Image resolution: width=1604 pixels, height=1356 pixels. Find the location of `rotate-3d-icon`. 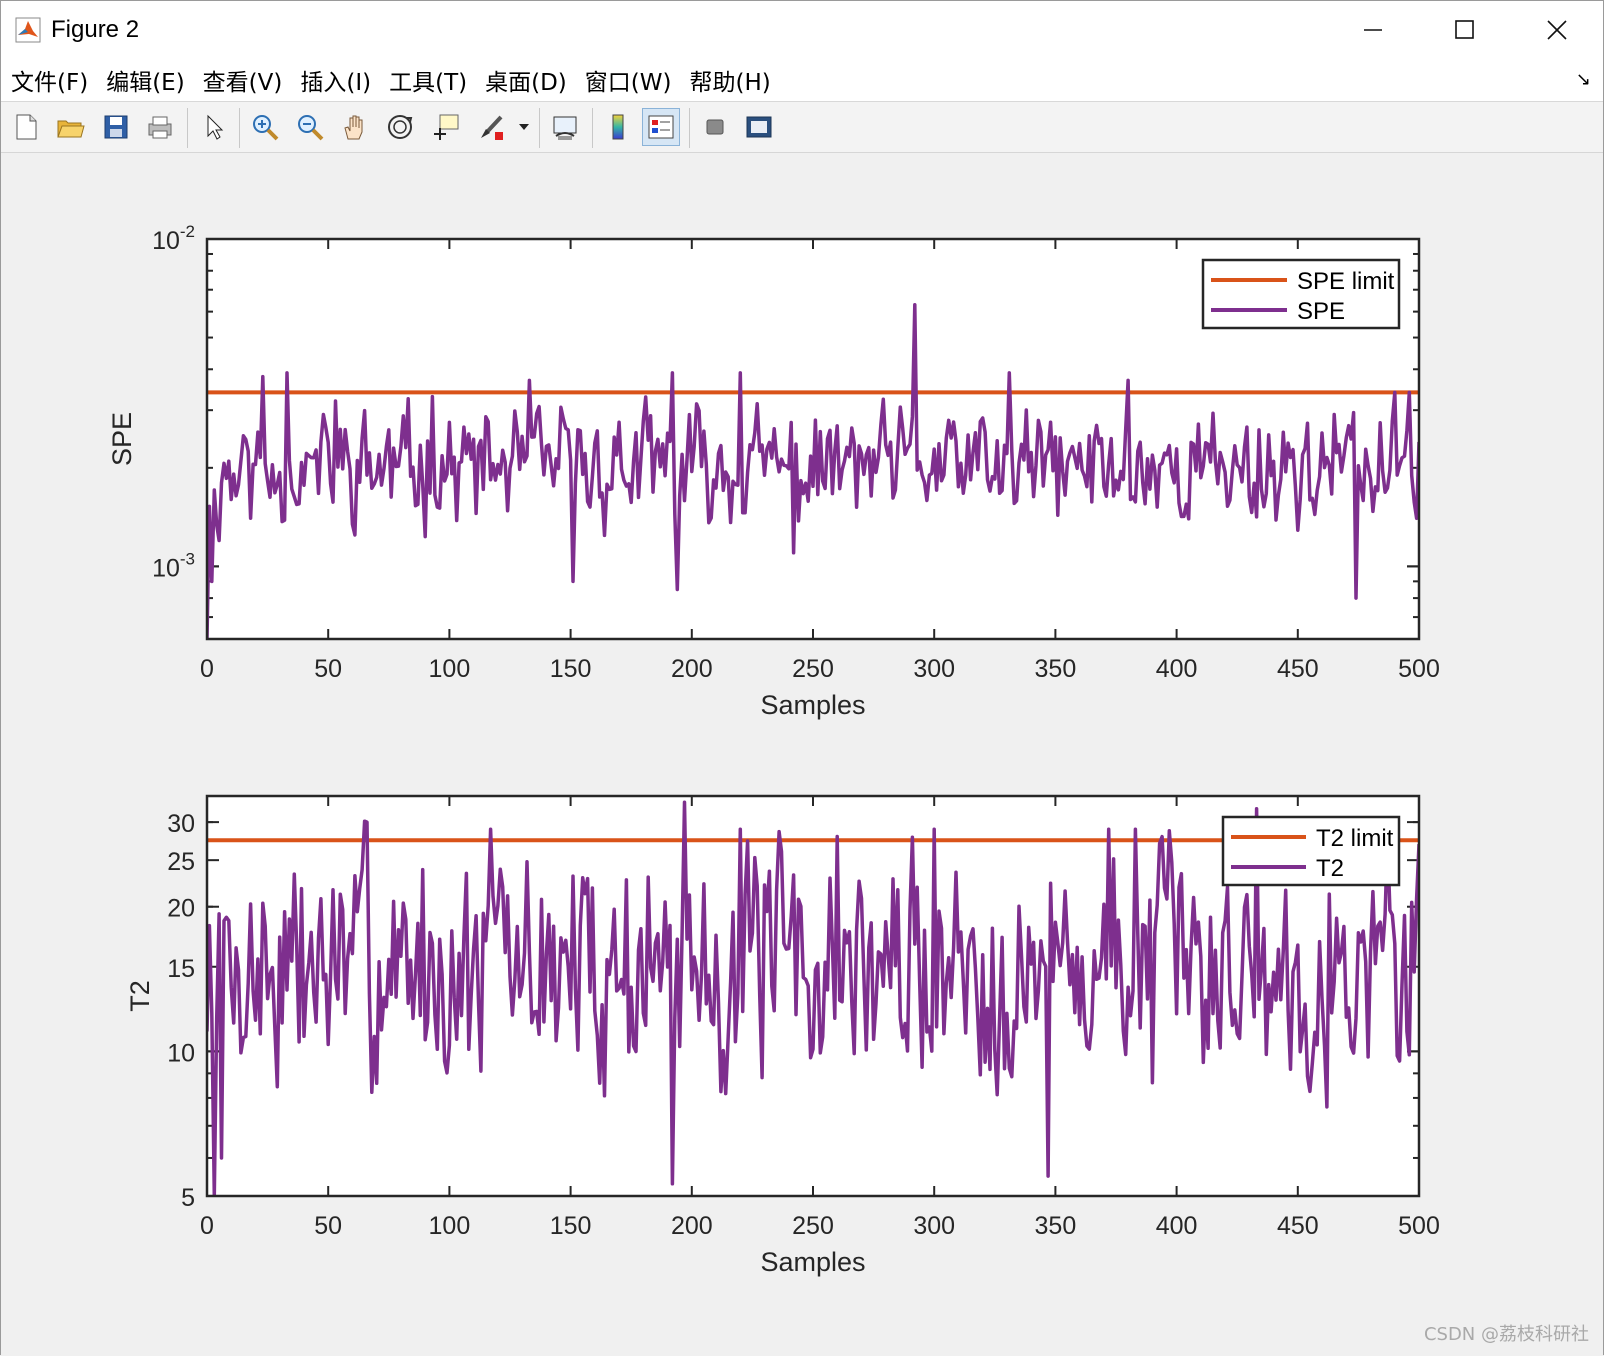

rotate-3d-icon is located at coordinates (400, 127).